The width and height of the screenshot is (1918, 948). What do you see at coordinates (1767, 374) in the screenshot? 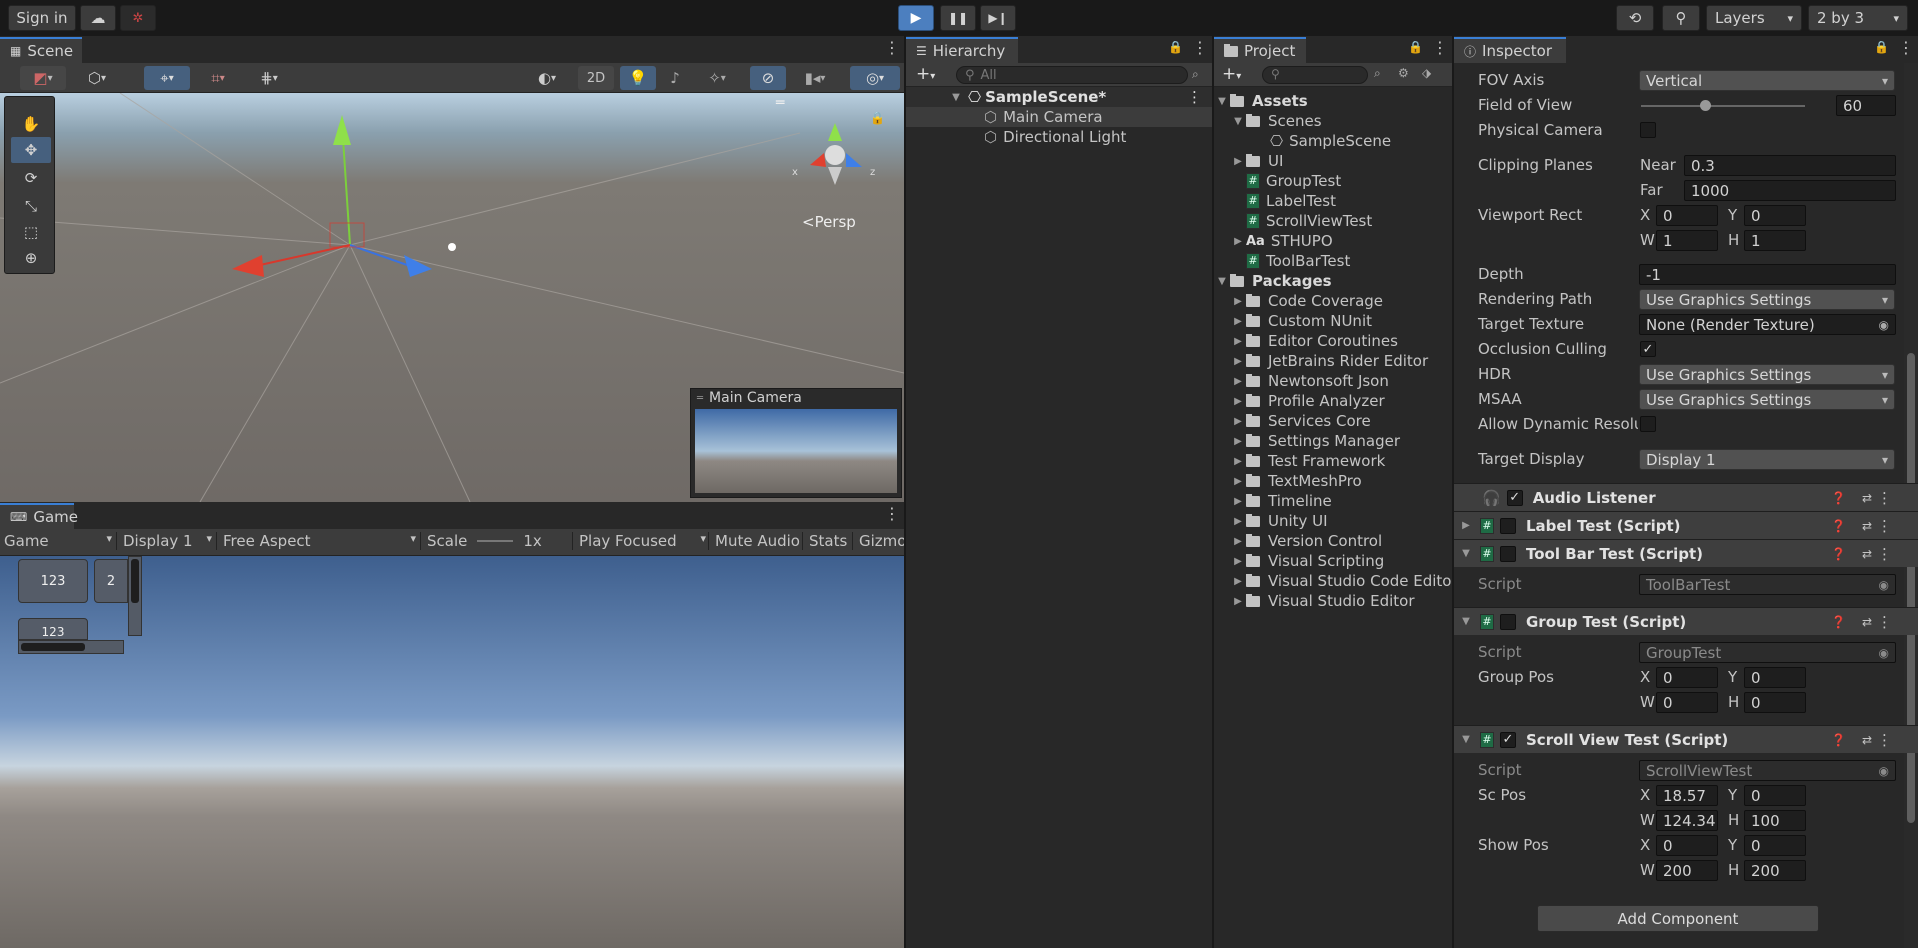
I see `hdr-dropdown: Use Graphics Settings` at bounding box center [1767, 374].